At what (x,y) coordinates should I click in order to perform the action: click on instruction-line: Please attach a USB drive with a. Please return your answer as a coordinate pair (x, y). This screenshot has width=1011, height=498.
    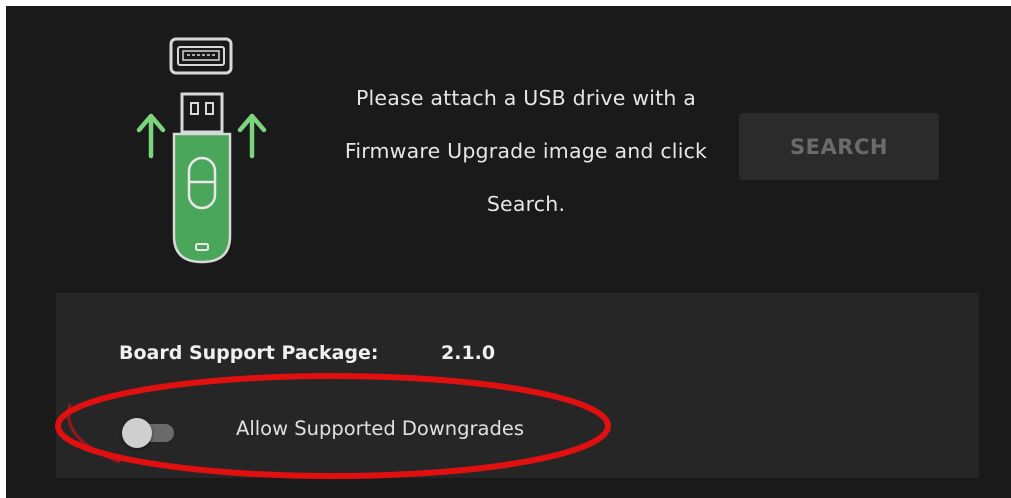
    Looking at the image, I should click on (526, 98).